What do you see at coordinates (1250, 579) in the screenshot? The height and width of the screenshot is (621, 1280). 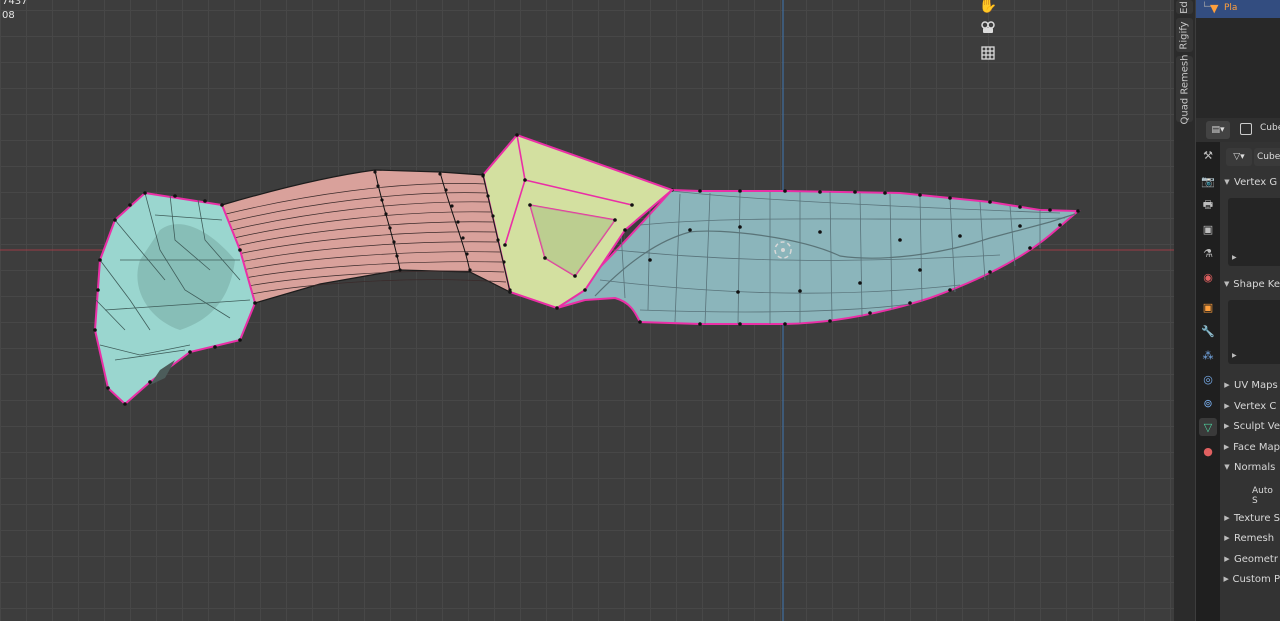 I see `panel-custom-properties: ▶ Custom P` at bounding box center [1250, 579].